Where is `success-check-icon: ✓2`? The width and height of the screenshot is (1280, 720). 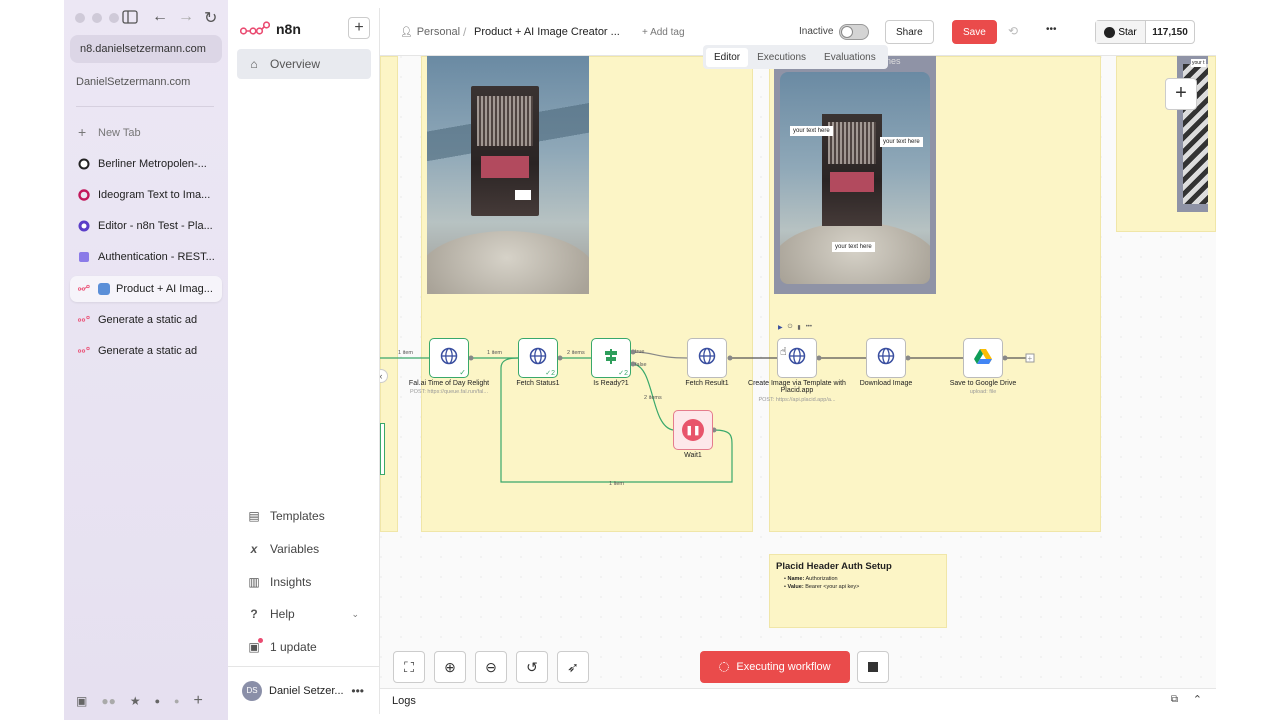 success-check-icon: ✓2 is located at coordinates (623, 373).